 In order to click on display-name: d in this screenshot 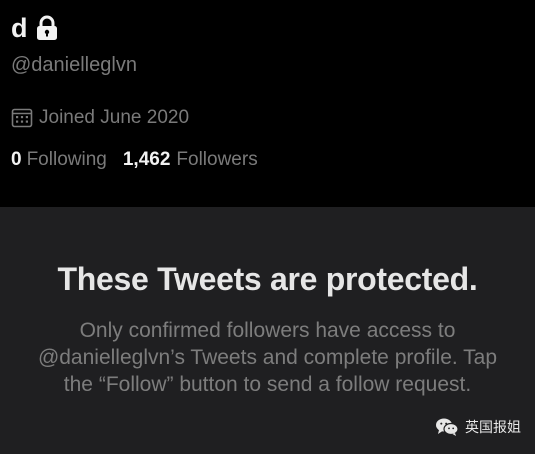, I will do `click(19, 28)`.